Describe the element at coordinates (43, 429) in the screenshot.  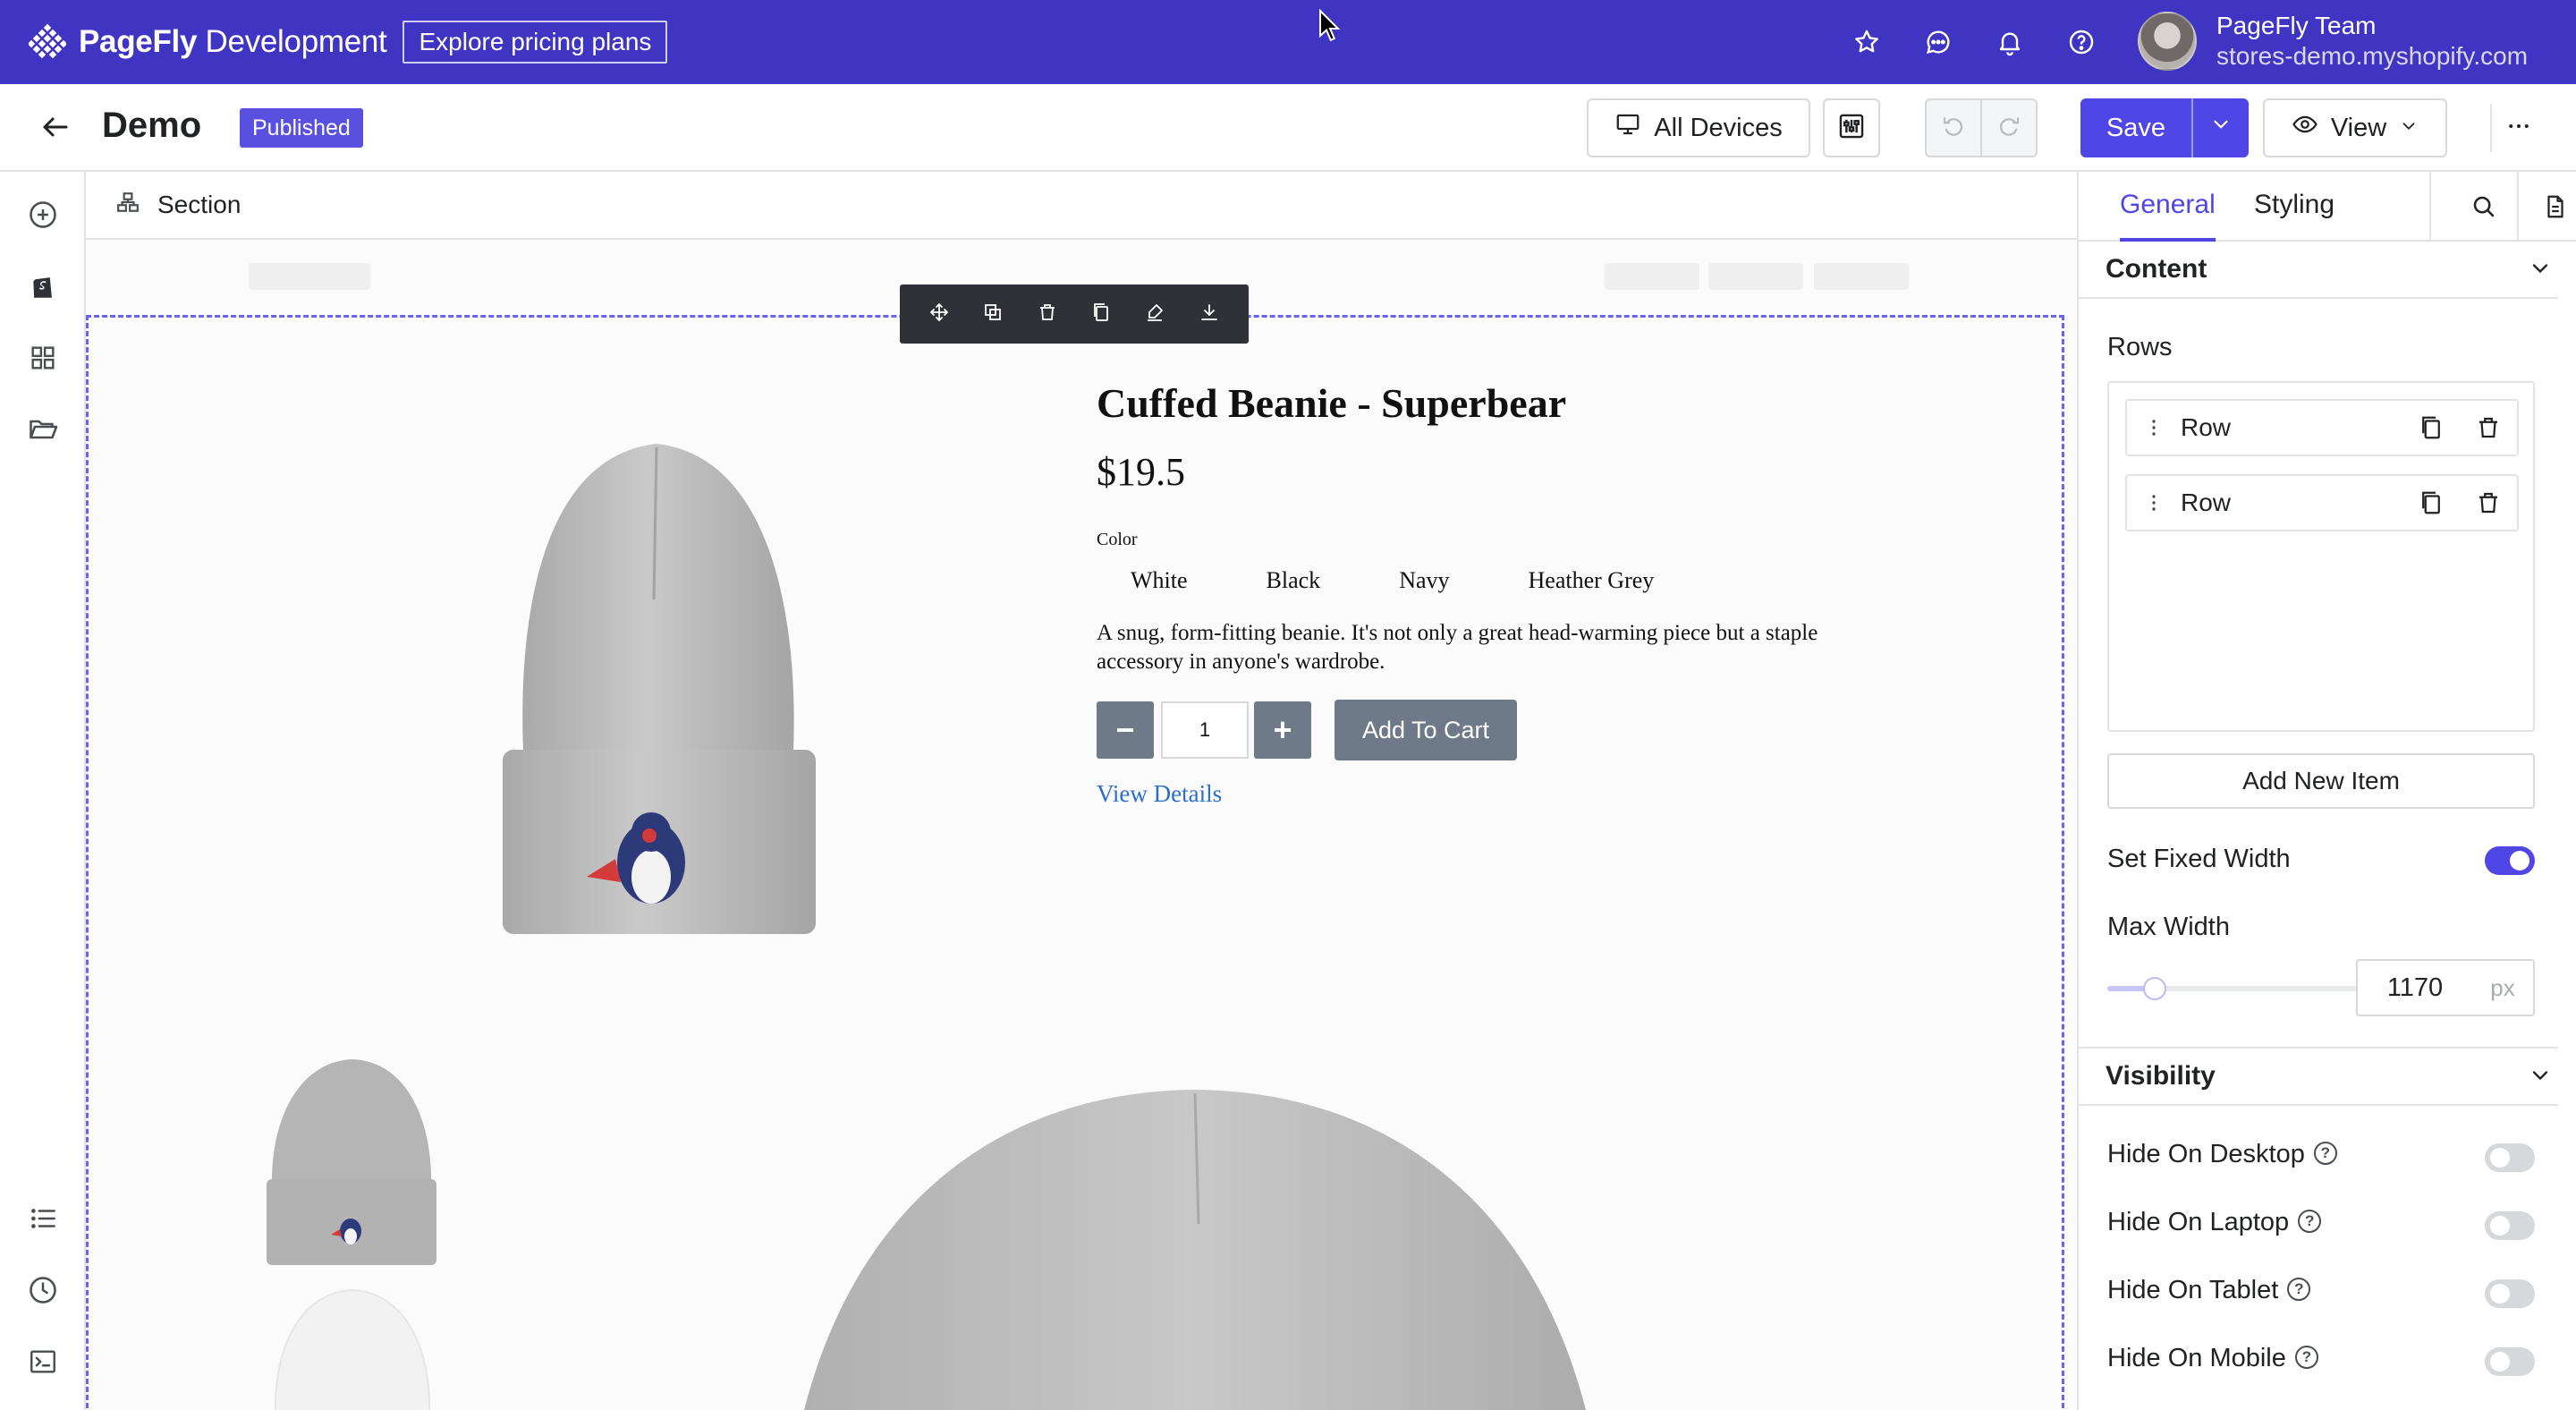
I see `folder-icon` at that location.